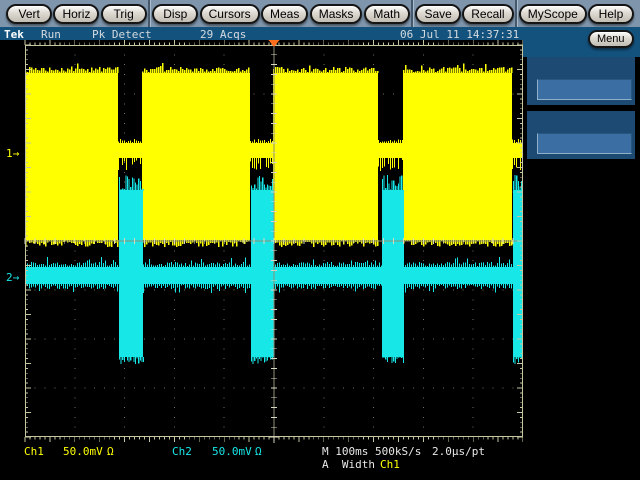  Describe the element at coordinates (372, 451) in the screenshot. I see `timebase-readout: M 100ms 500kS/s` at that location.